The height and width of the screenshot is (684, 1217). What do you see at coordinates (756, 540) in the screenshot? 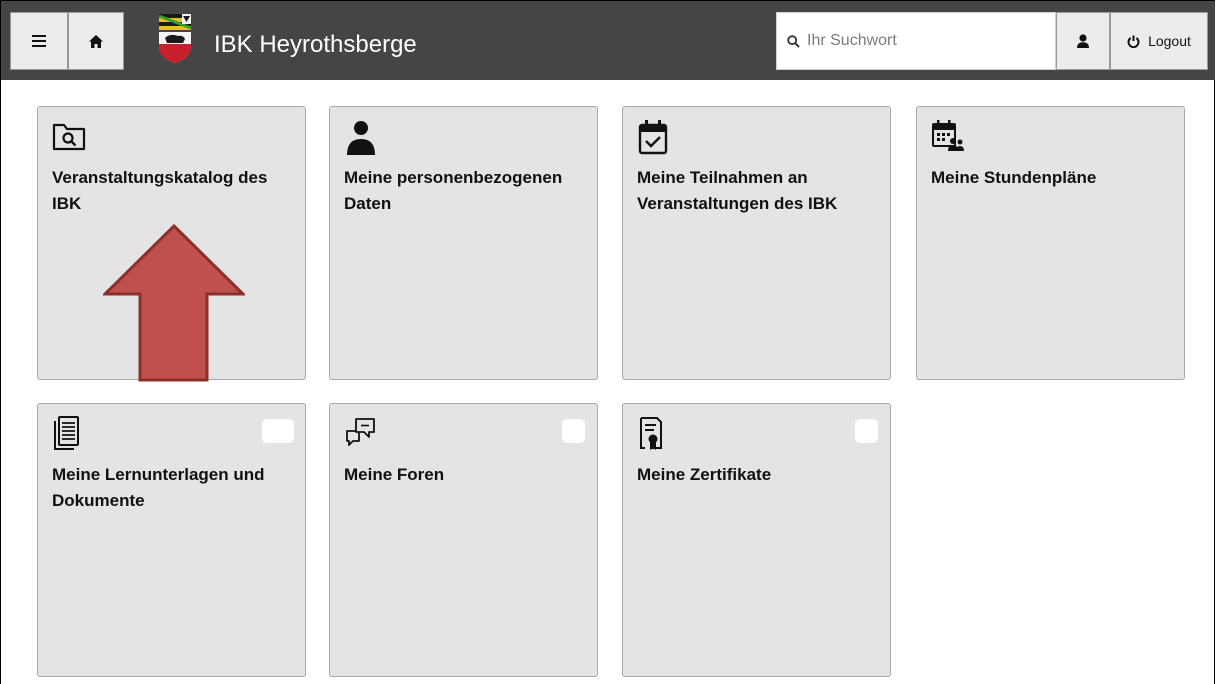
I see `tile-certificates: Meine Zertifikate` at bounding box center [756, 540].